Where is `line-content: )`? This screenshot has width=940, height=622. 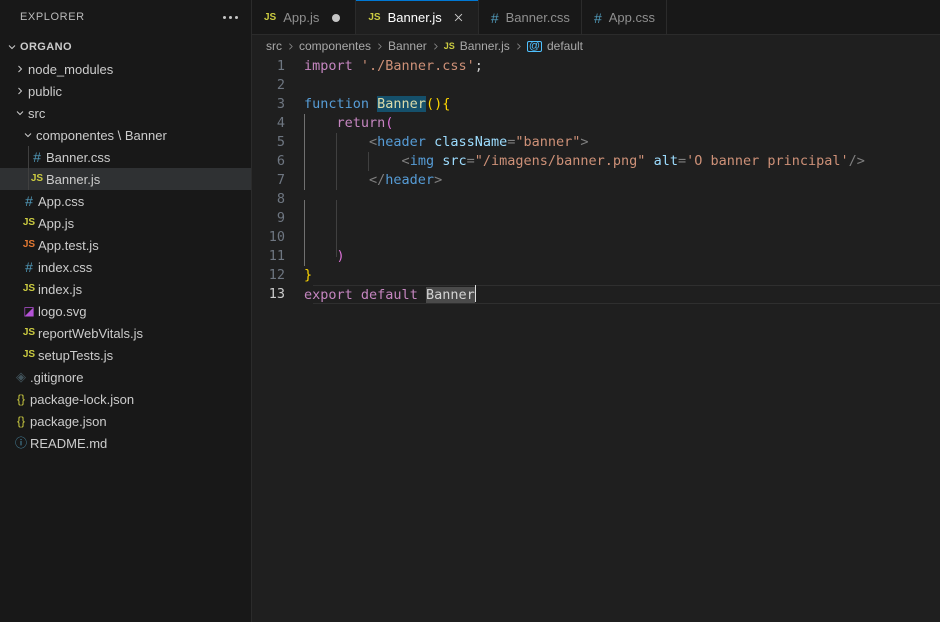 line-content: ) is located at coordinates (622, 256).